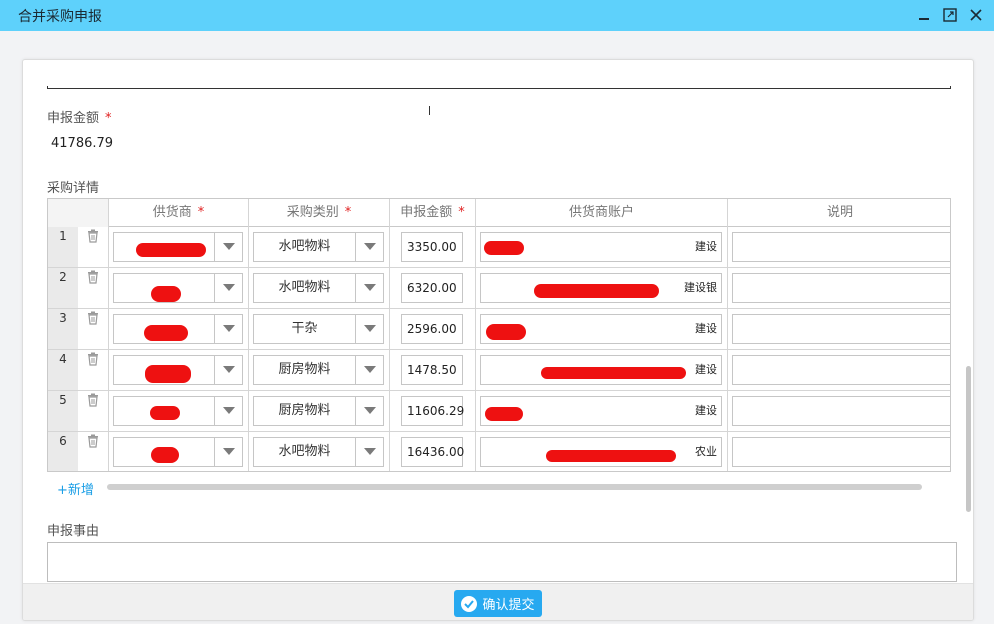 This screenshot has height=624, width=994. What do you see at coordinates (63, 370) in the screenshot?
I see `row-index: 4` at bounding box center [63, 370].